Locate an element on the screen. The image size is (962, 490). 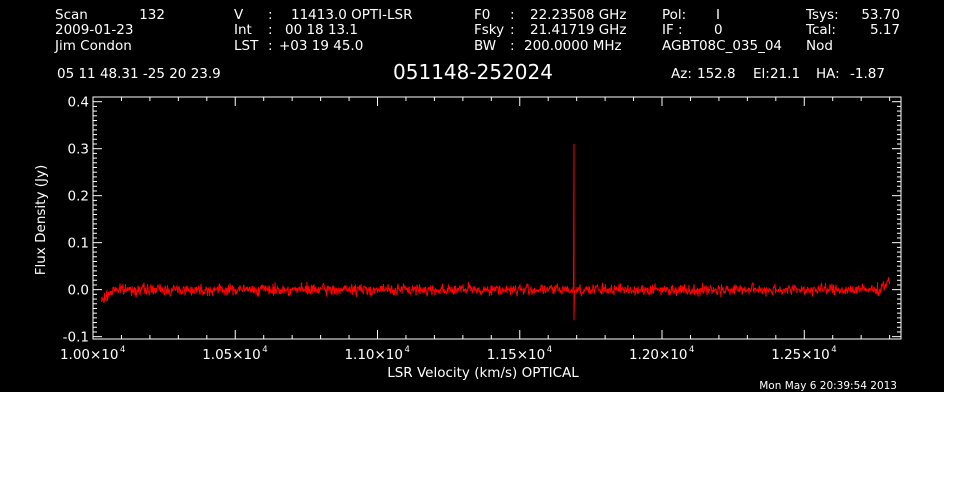
plot-timestamp: Mon May 6 20:39:54 2013 is located at coordinates (828, 386).